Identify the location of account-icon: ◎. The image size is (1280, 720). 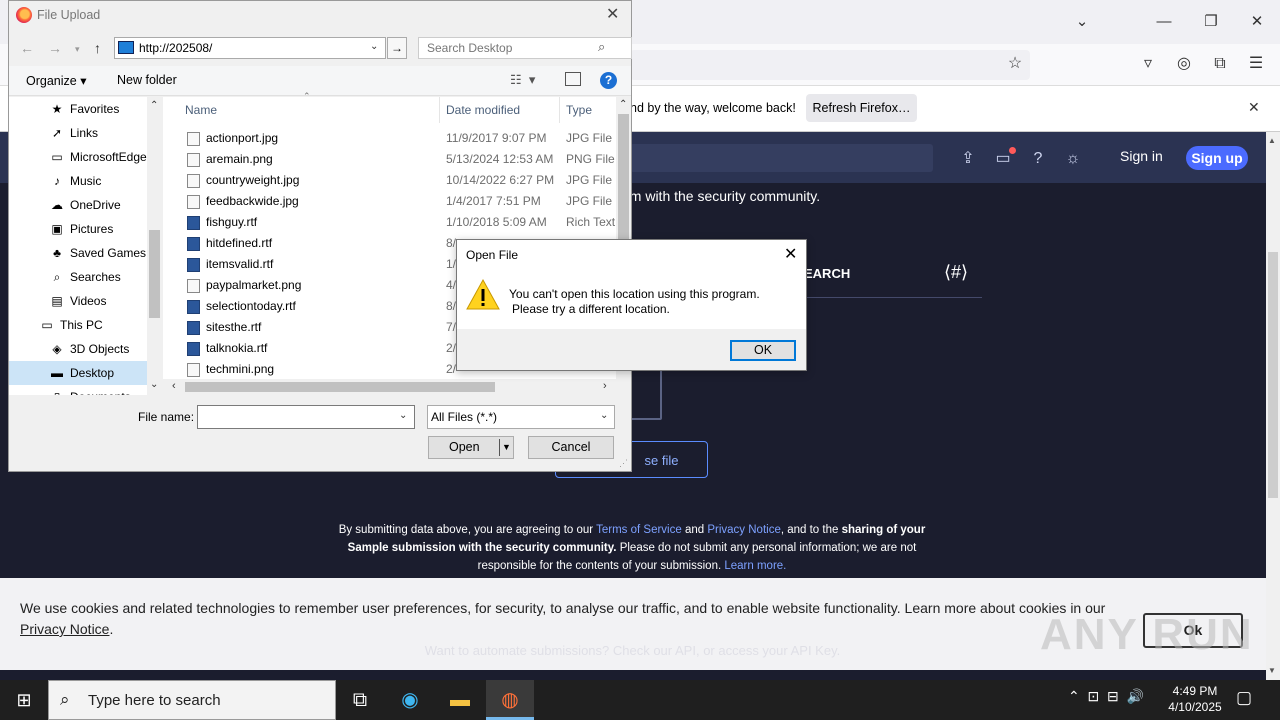
(1184, 64).